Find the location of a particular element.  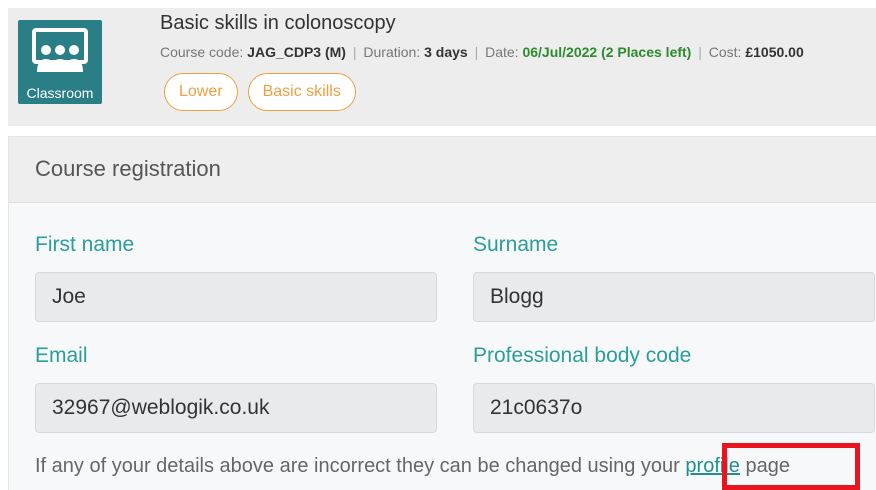

surname-label: Surname is located at coordinates (516, 244).